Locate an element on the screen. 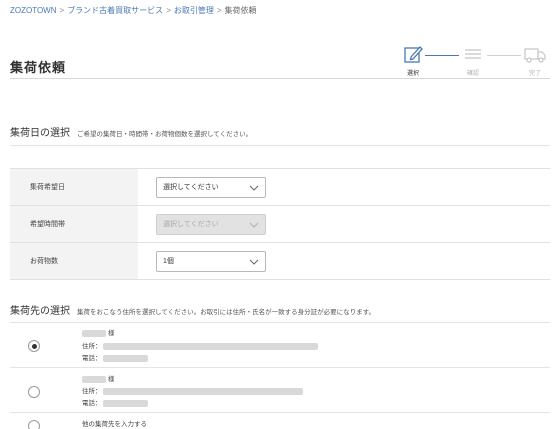  step-select: 選択 is located at coordinates (413, 60).